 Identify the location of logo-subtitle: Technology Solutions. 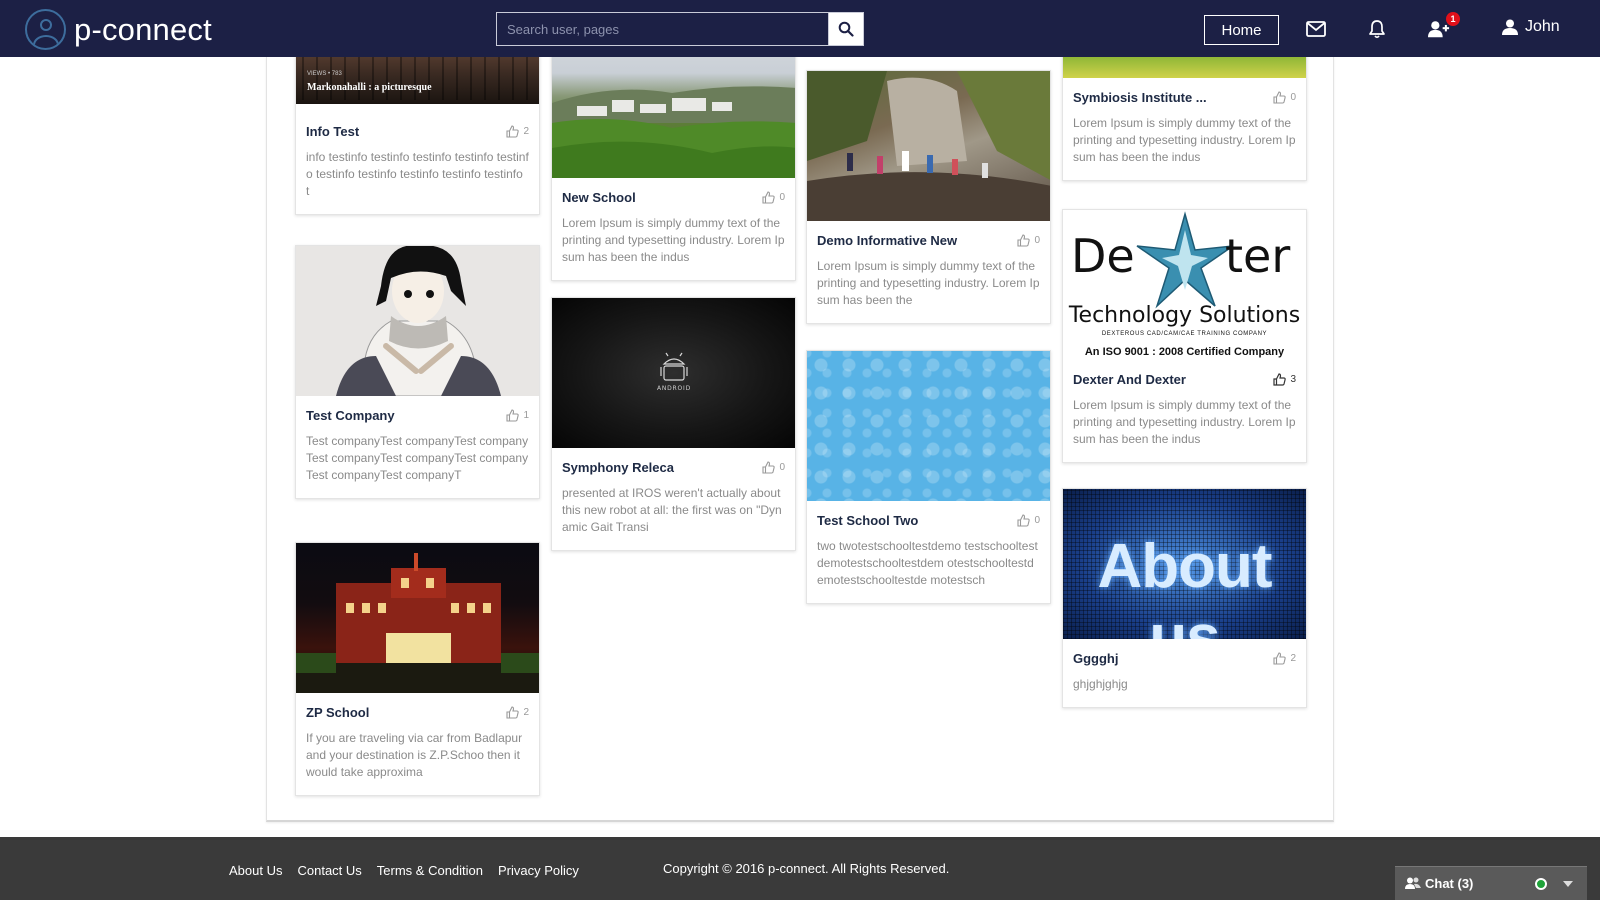
(1184, 315).